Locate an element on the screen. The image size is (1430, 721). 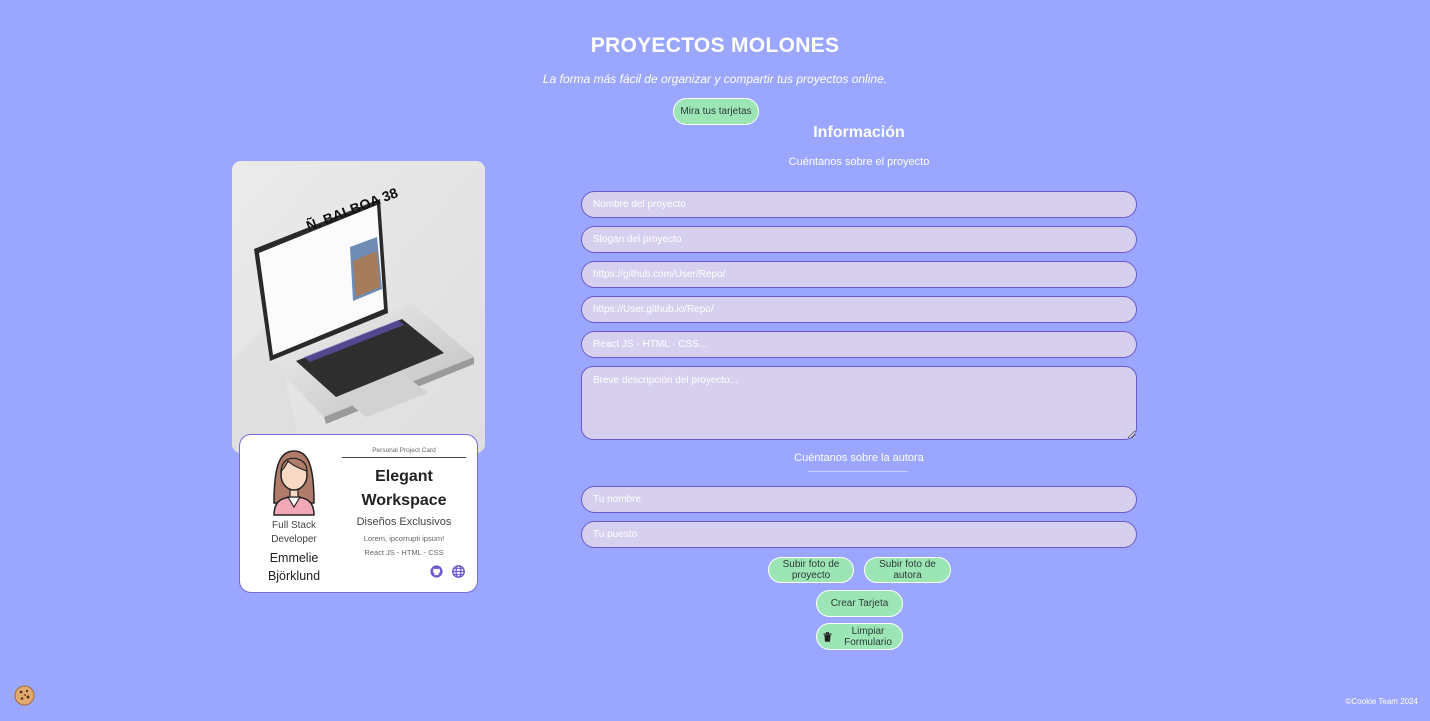
project-photo-preview: Ñ. BALBOA 38 is located at coordinates (358, 307).